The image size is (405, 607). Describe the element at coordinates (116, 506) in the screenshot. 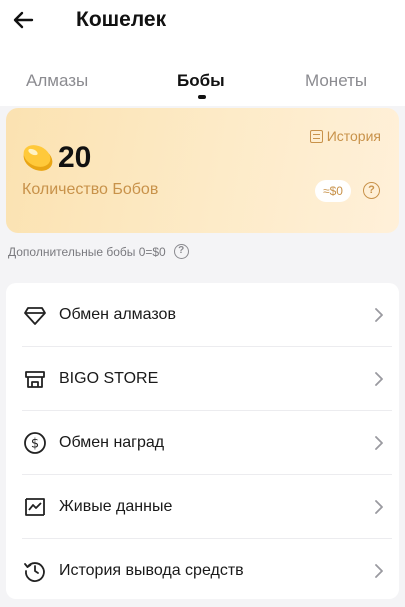

I see `menu-item-label: Живые данные` at that location.